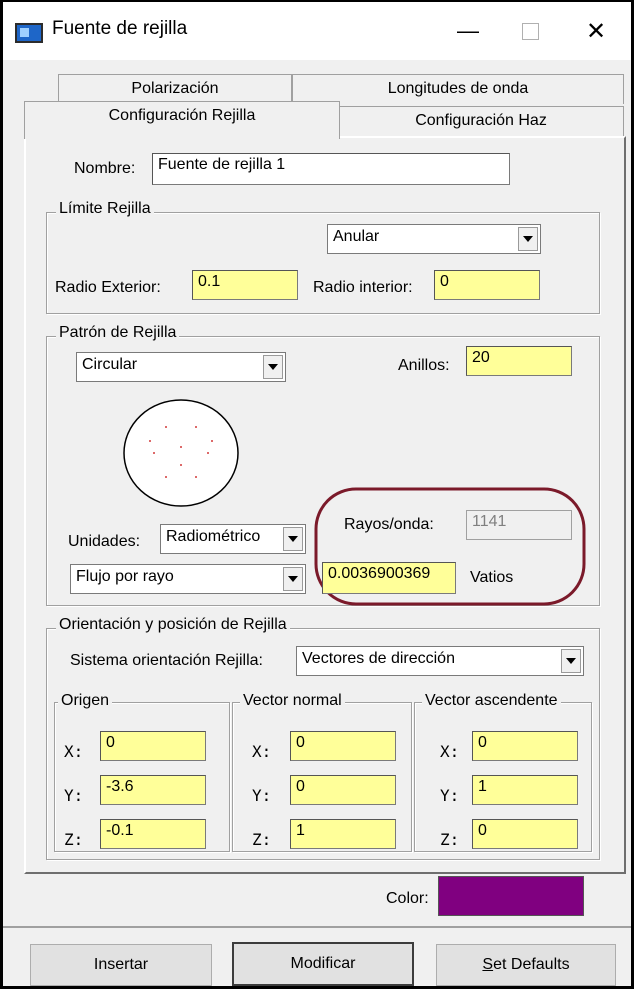  Describe the element at coordinates (118, 333) in the screenshot. I see `patron-rejilla-legend: Patrón de Rejilla` at that location.